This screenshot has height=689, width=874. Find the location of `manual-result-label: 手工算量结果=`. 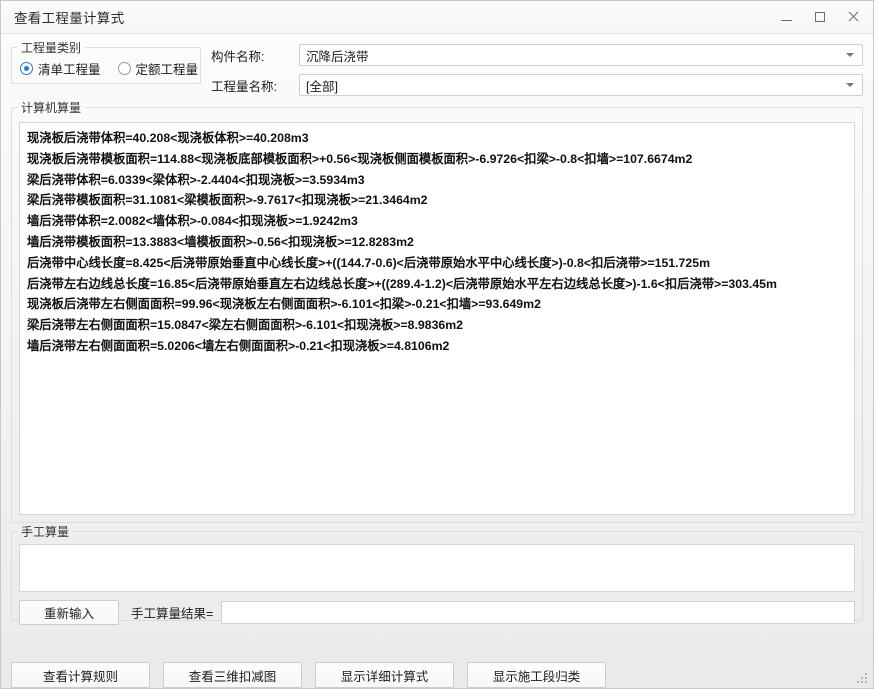

manual-result-label: 手工算量结果= is located at coordinates (172, 614).